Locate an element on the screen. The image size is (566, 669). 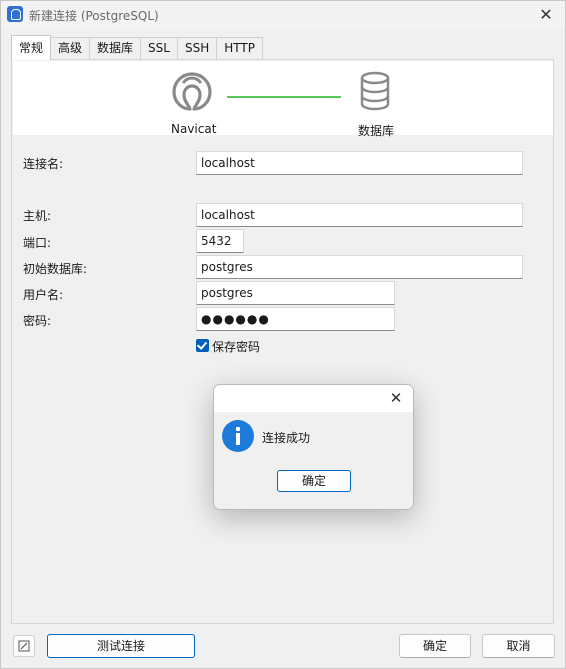
password-field: ●●●●●● is located at coordinates (295, 319).